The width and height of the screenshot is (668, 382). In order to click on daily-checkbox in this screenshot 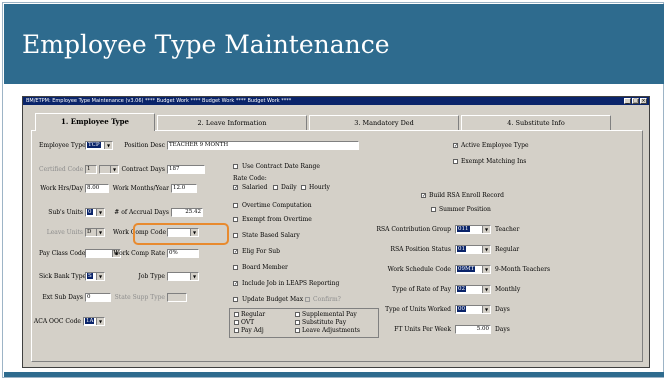, I will do `click(275, 187)`.